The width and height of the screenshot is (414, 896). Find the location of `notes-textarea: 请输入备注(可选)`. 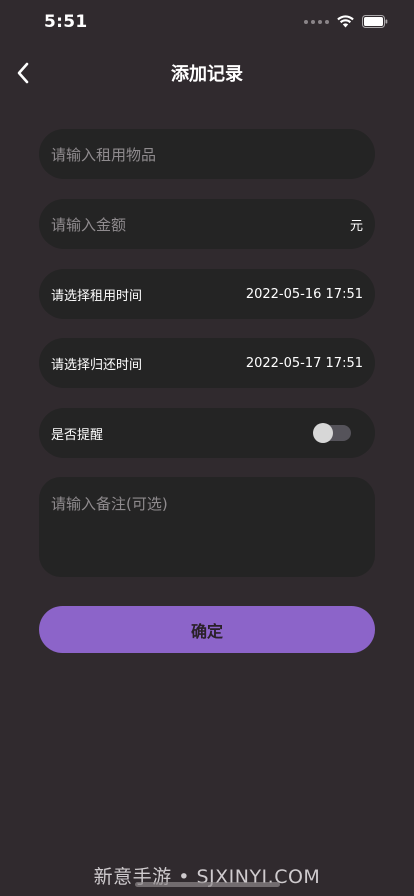

notes-textarea: 请输入备注(可选) is located at coordinates (207, 527).